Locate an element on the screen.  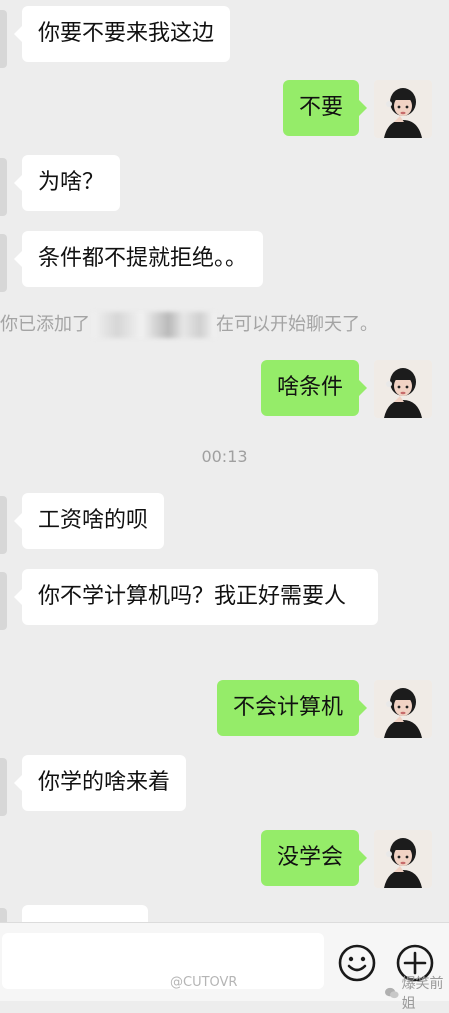
system-notice-text: 在可以开始聊天了。 is located at coordinates (297, 324).